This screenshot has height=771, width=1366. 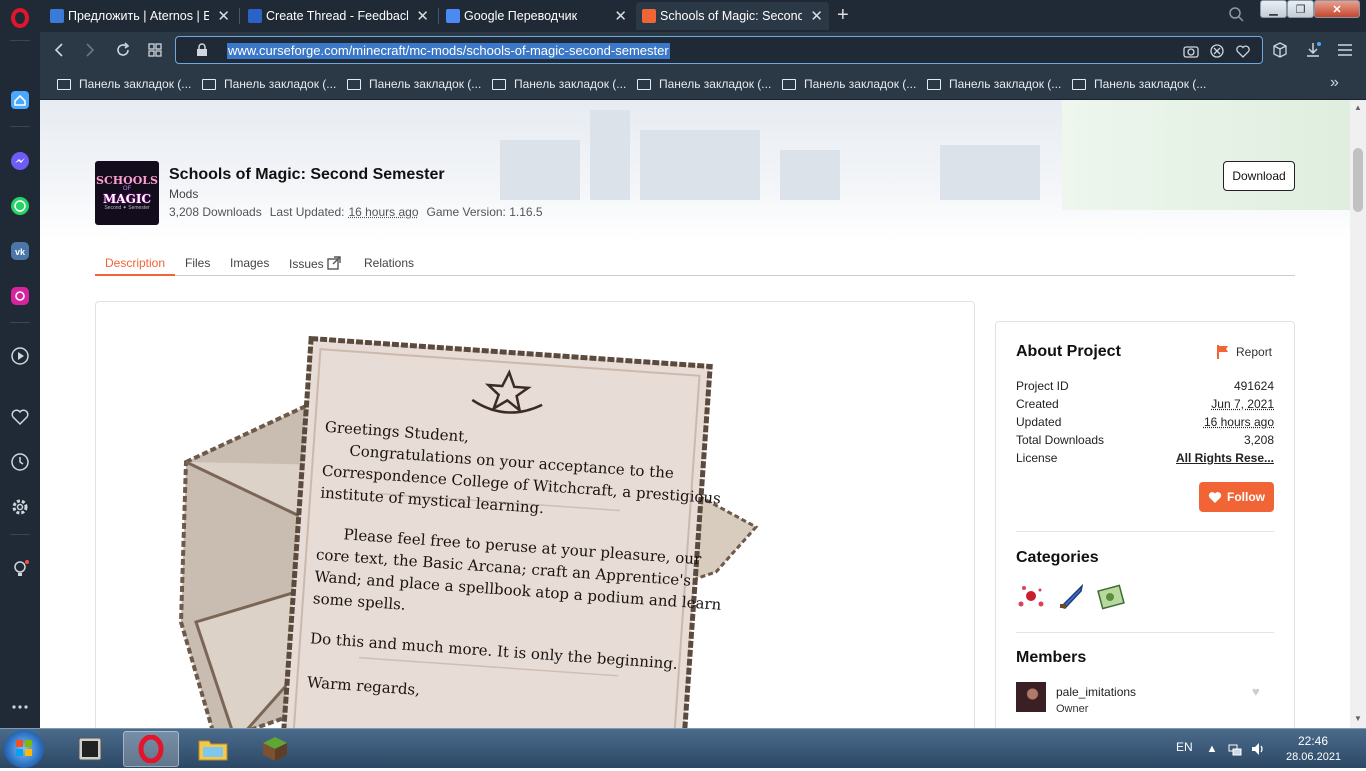 I want to click on speed-dial-home-icon, so click(x=20, y=100).